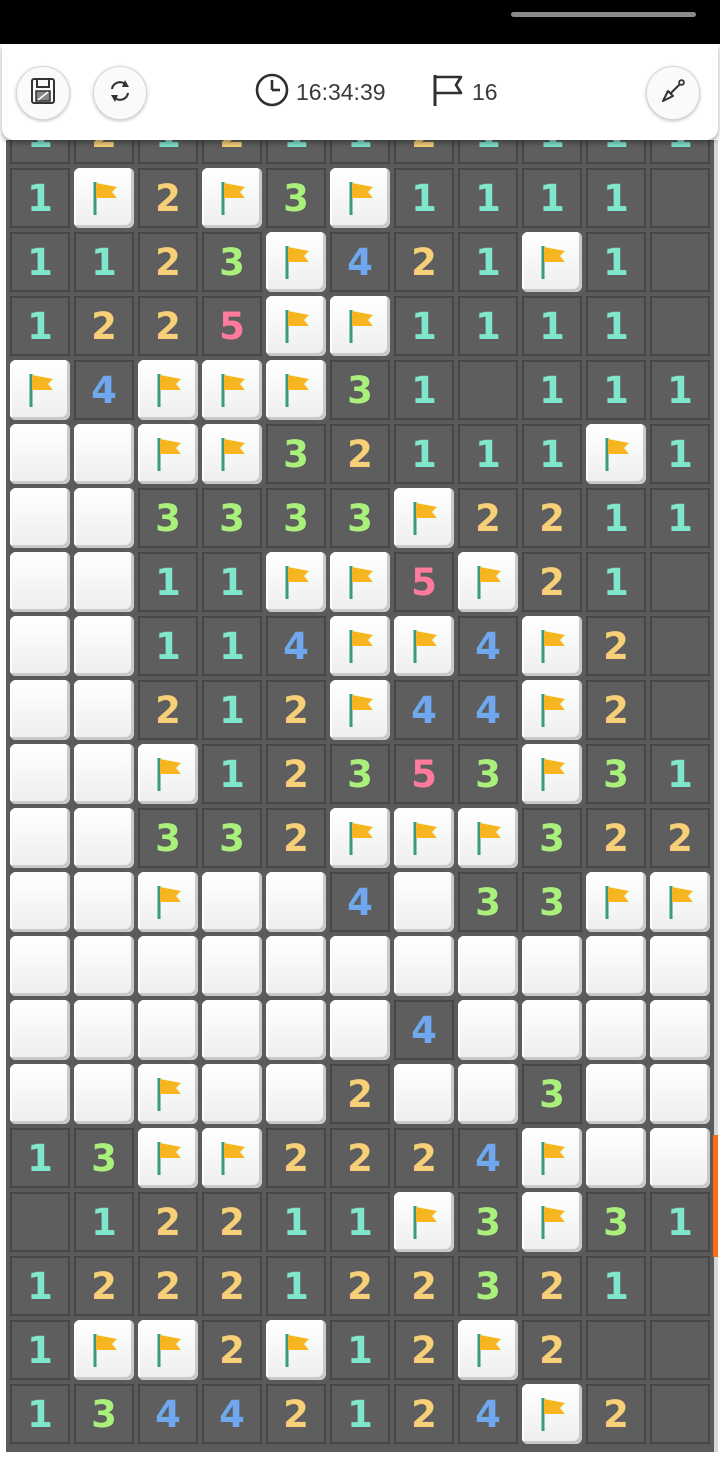 Image resolution: width=720 pixels, height=1469 pixels. What do you see at coordinates (424, 774) in the screenshot?
I see `number-cell: 5` at bounding box center [424, 774].